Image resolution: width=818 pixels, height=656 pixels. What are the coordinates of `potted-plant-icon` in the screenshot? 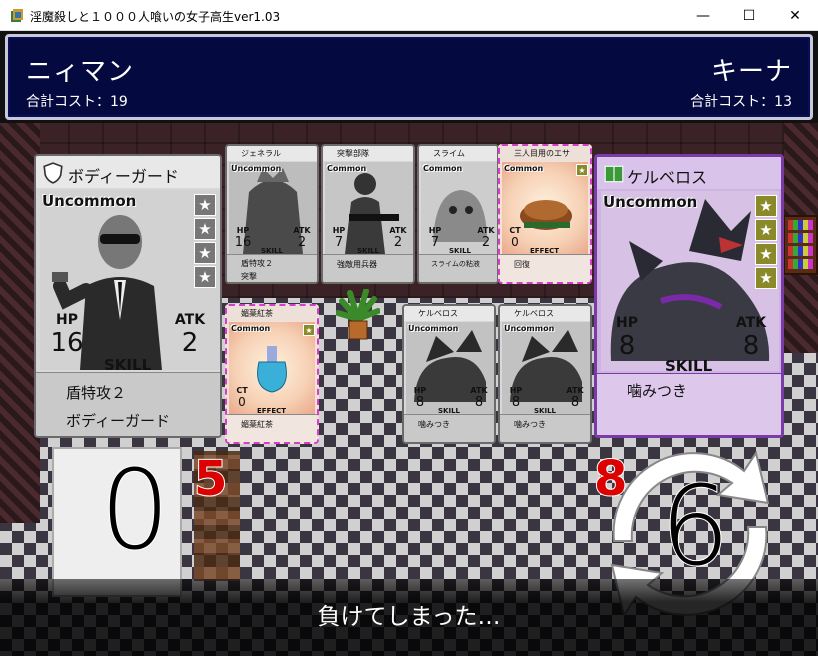 It's located at (358, 314).